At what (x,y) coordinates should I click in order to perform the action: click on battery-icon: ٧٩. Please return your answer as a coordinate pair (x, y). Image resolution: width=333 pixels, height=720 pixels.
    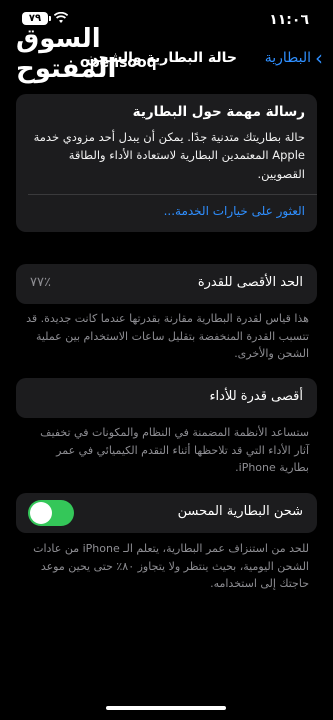
    Looking at the image, I should click on (36, 18).